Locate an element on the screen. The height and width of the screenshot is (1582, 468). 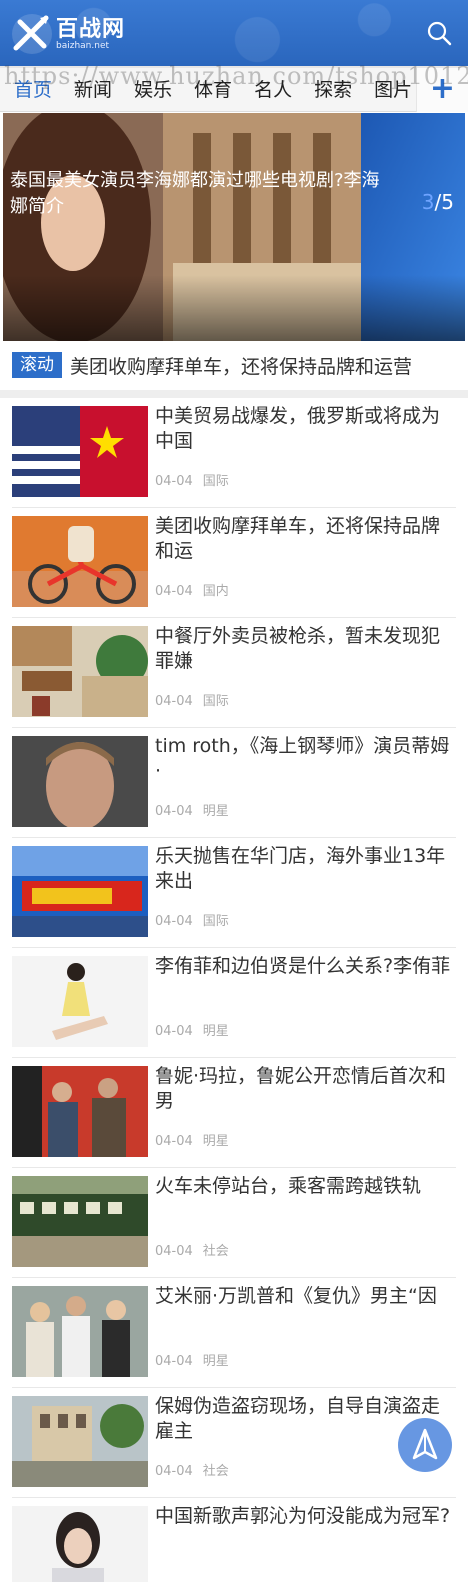
floating-action-button is located at coordinates (425, 1445).